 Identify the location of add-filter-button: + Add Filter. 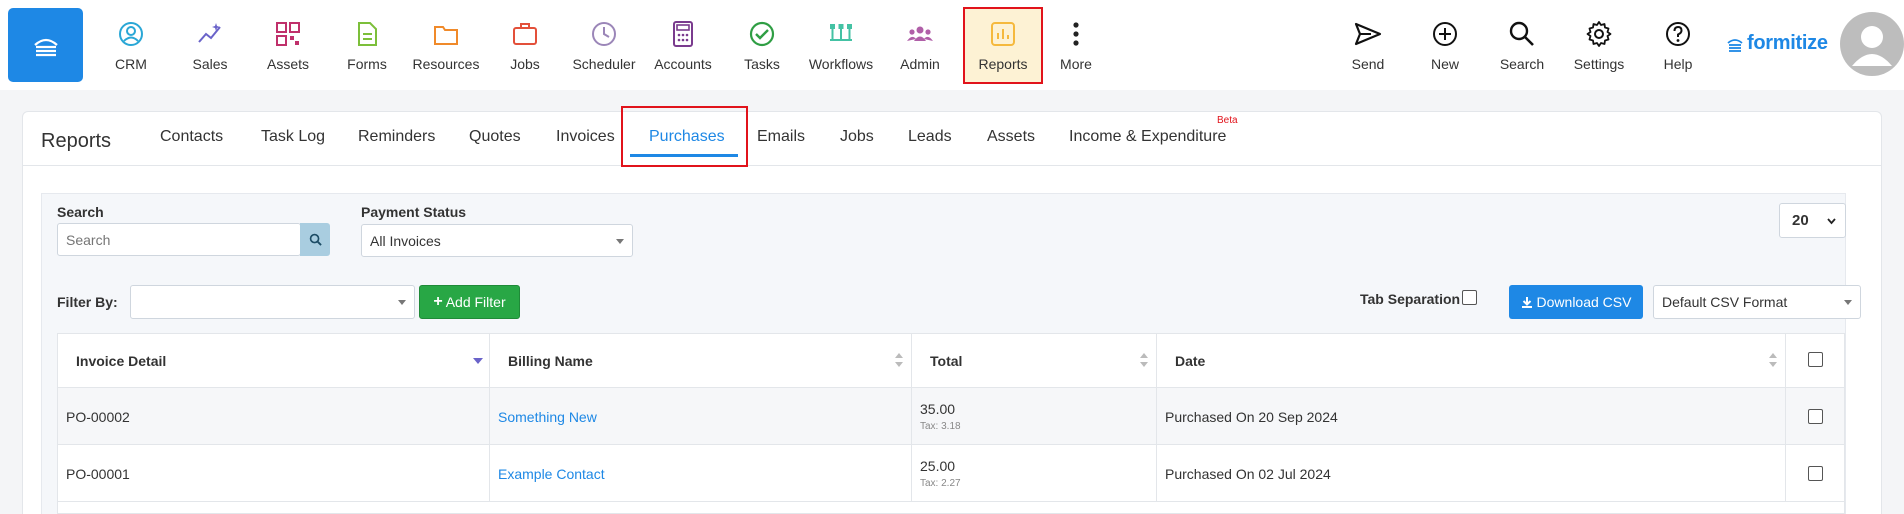
(469, 302).